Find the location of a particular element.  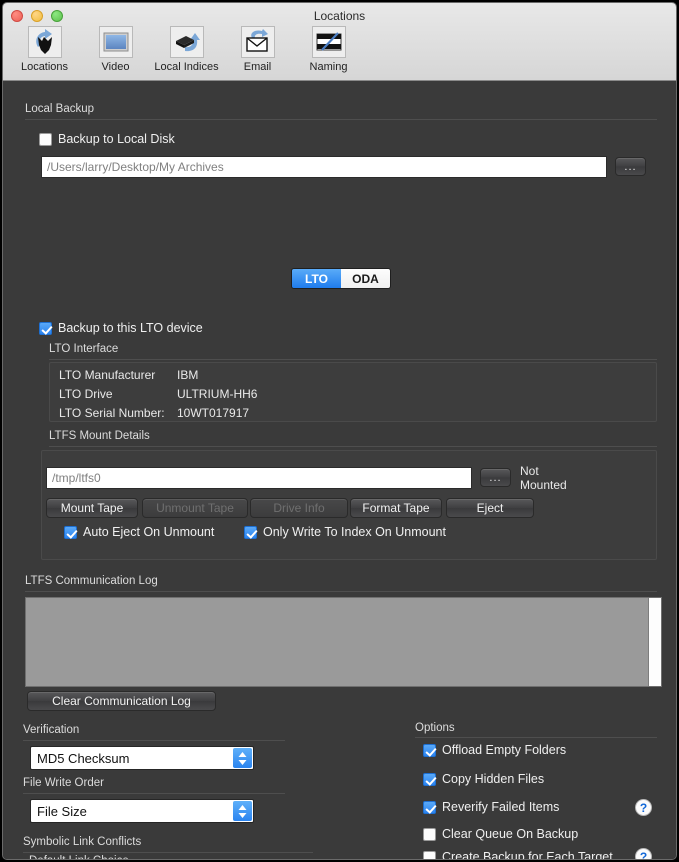

file-write-order-select: File Size is located at coordinates (142, 811).